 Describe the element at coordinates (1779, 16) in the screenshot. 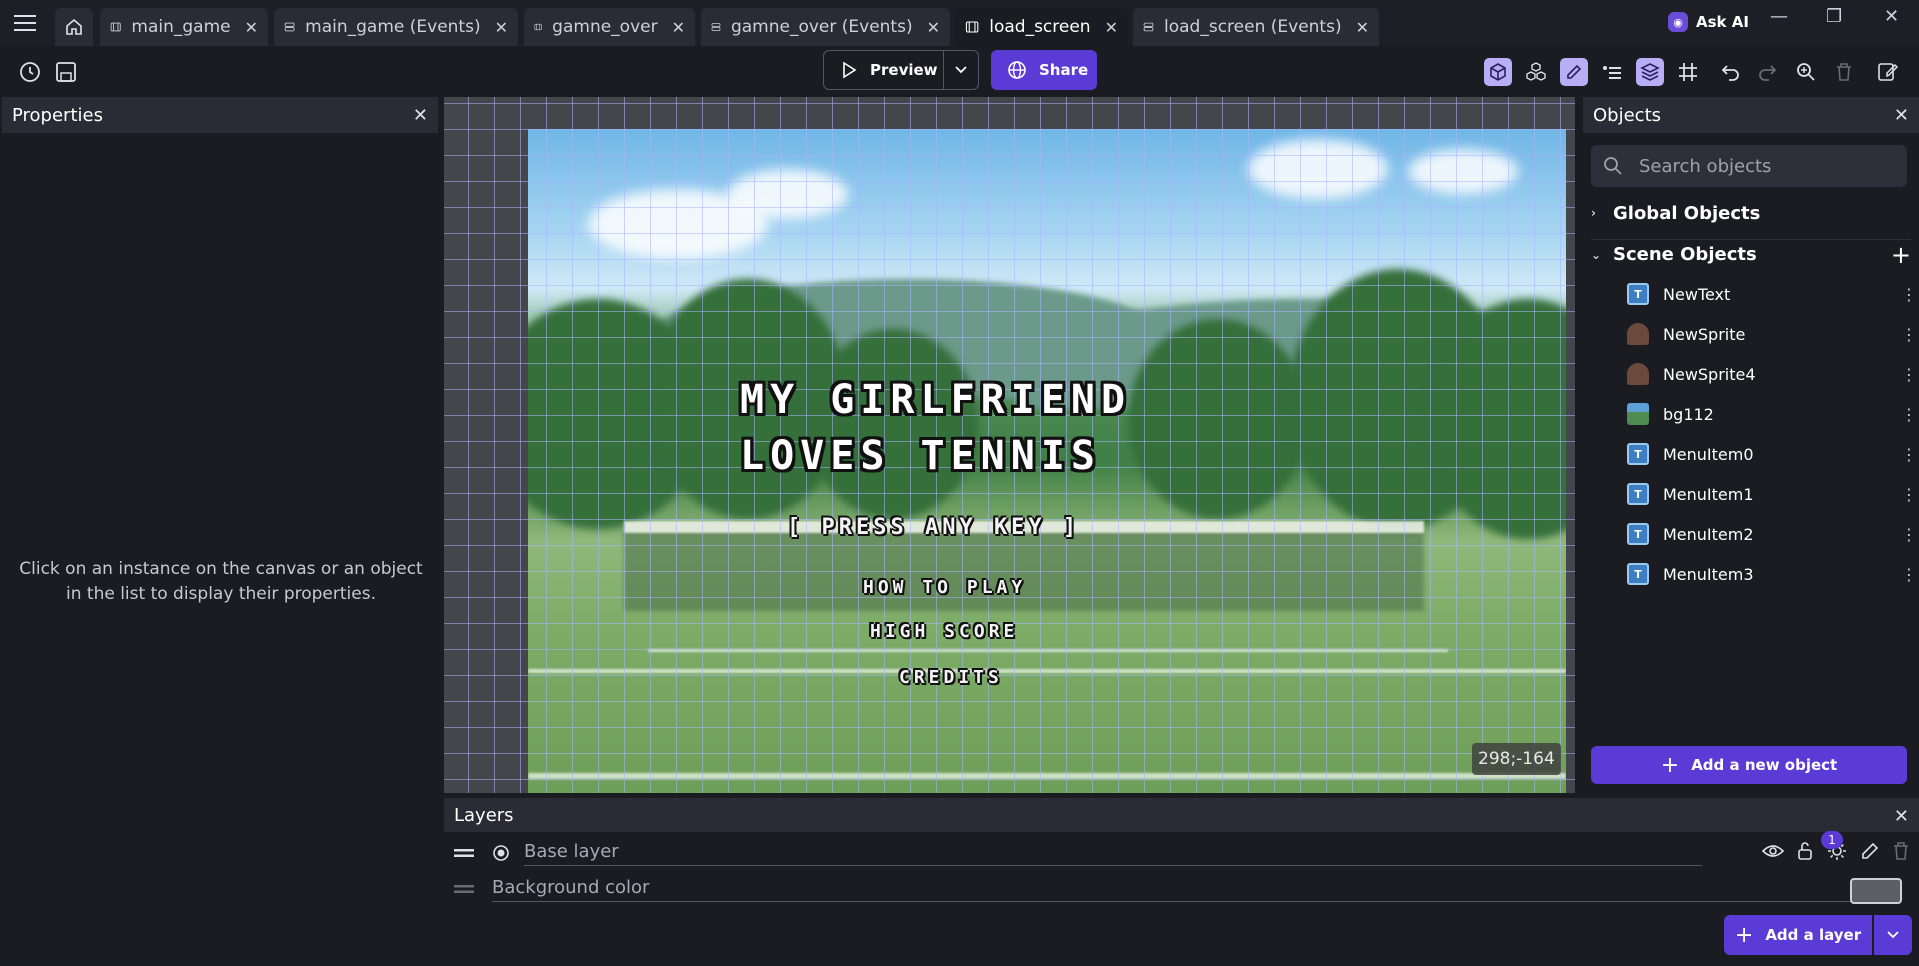

I see `minimize-icon: —` at that location.